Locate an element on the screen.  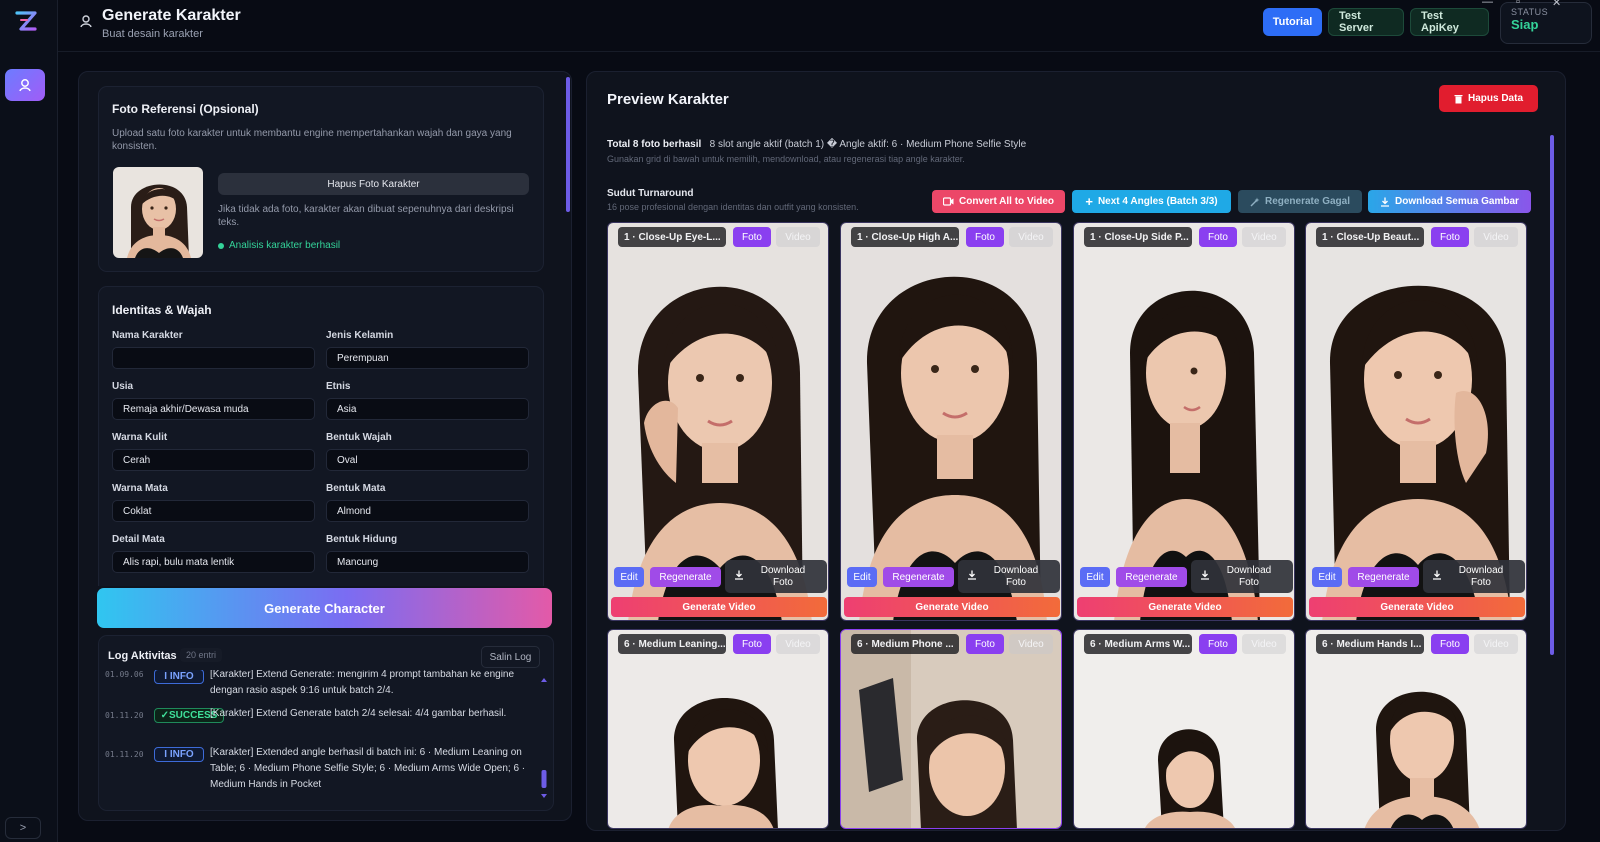
angle-tile-selected: 6 · Medium Phone ... Foto Video is located at coordinates (951, 729).